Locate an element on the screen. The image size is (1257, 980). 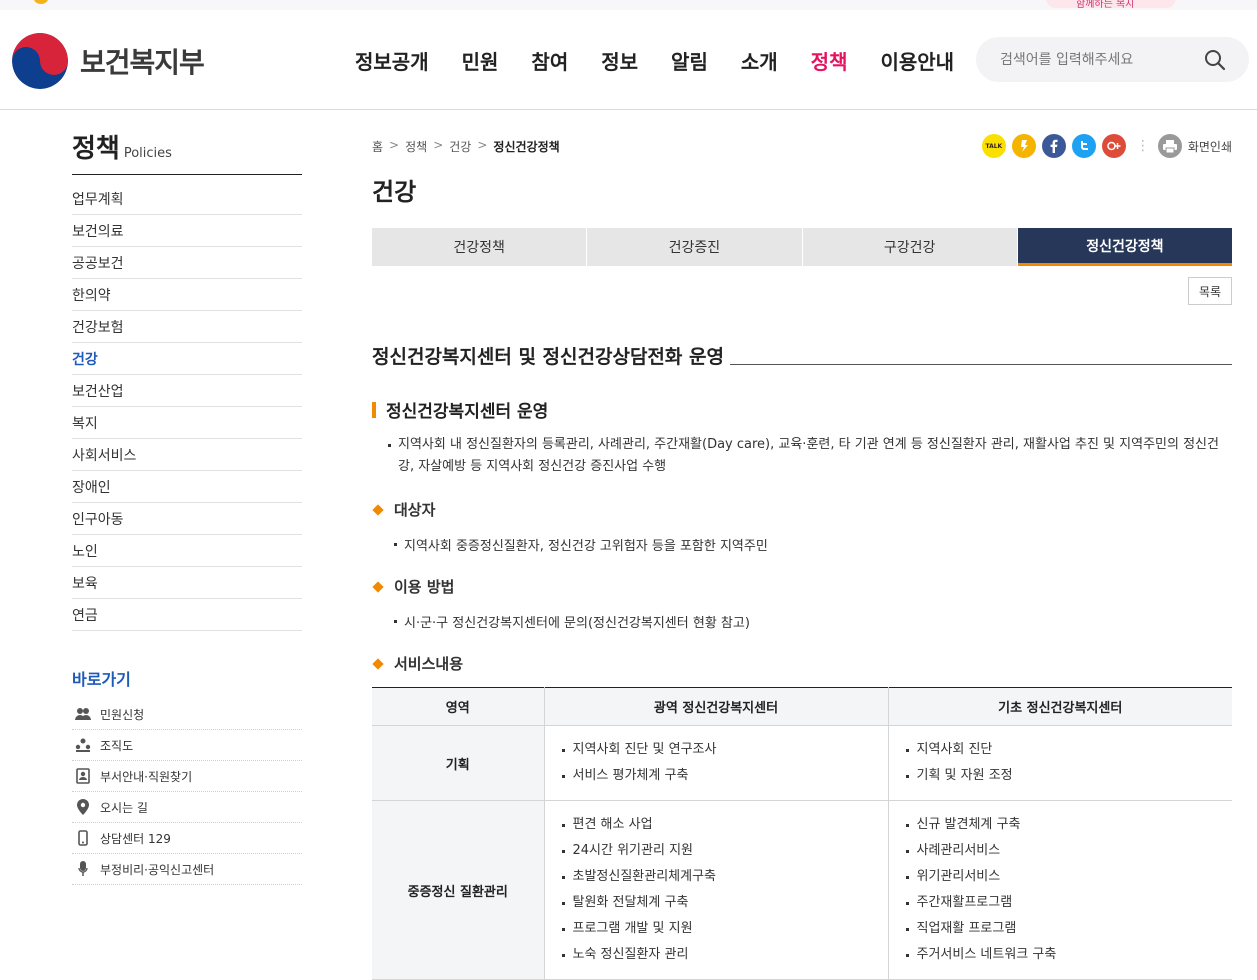
site-logo: 보건복지부 is located at coordinates (108, 61).